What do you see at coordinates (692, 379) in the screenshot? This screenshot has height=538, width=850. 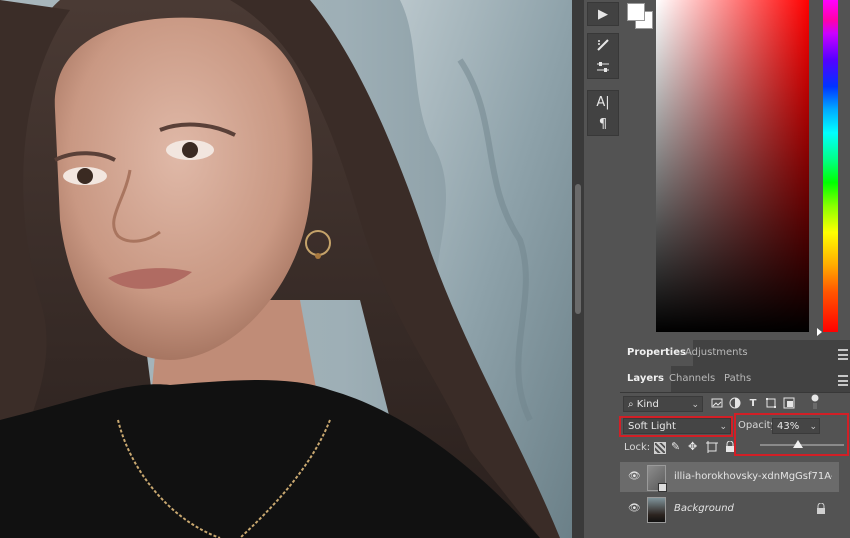 I see `tab-channels: Channels` at bounding box center [692, 379].